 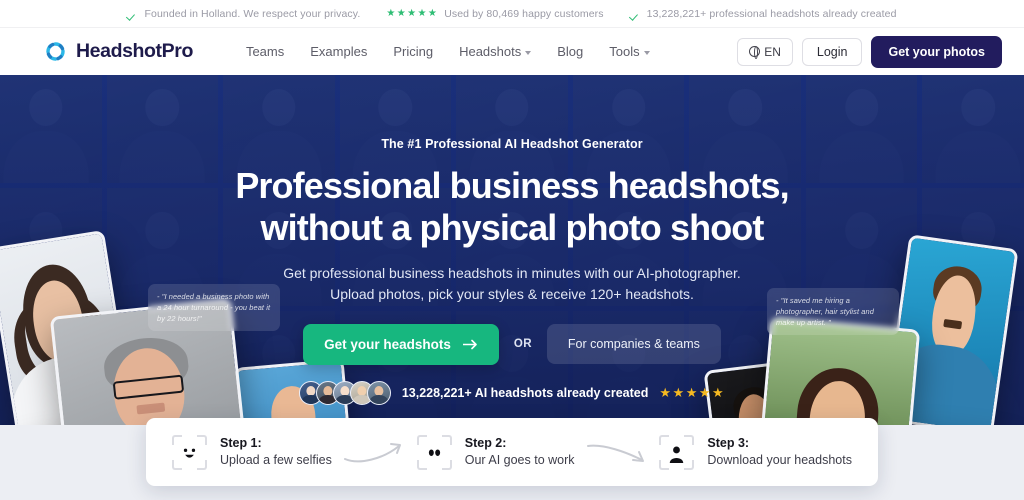 I want to click on headline-line-2: without a physical photo shoot, so click(x=512, y=227).